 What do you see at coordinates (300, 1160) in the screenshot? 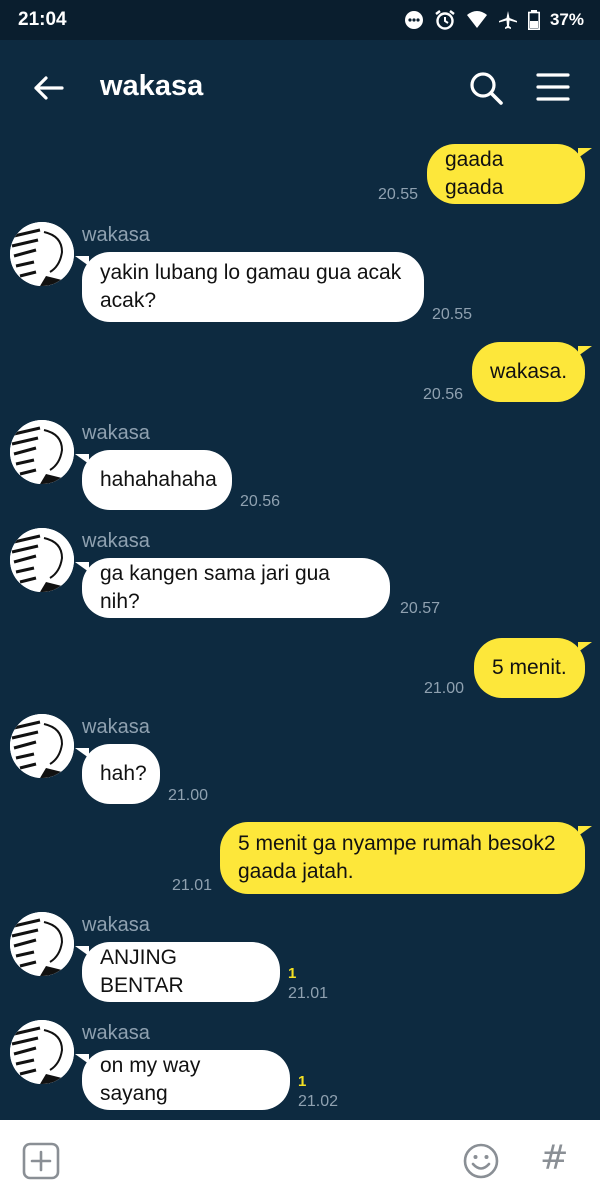
I see `message-input-bar: #` at bounding box center [300, 1160].